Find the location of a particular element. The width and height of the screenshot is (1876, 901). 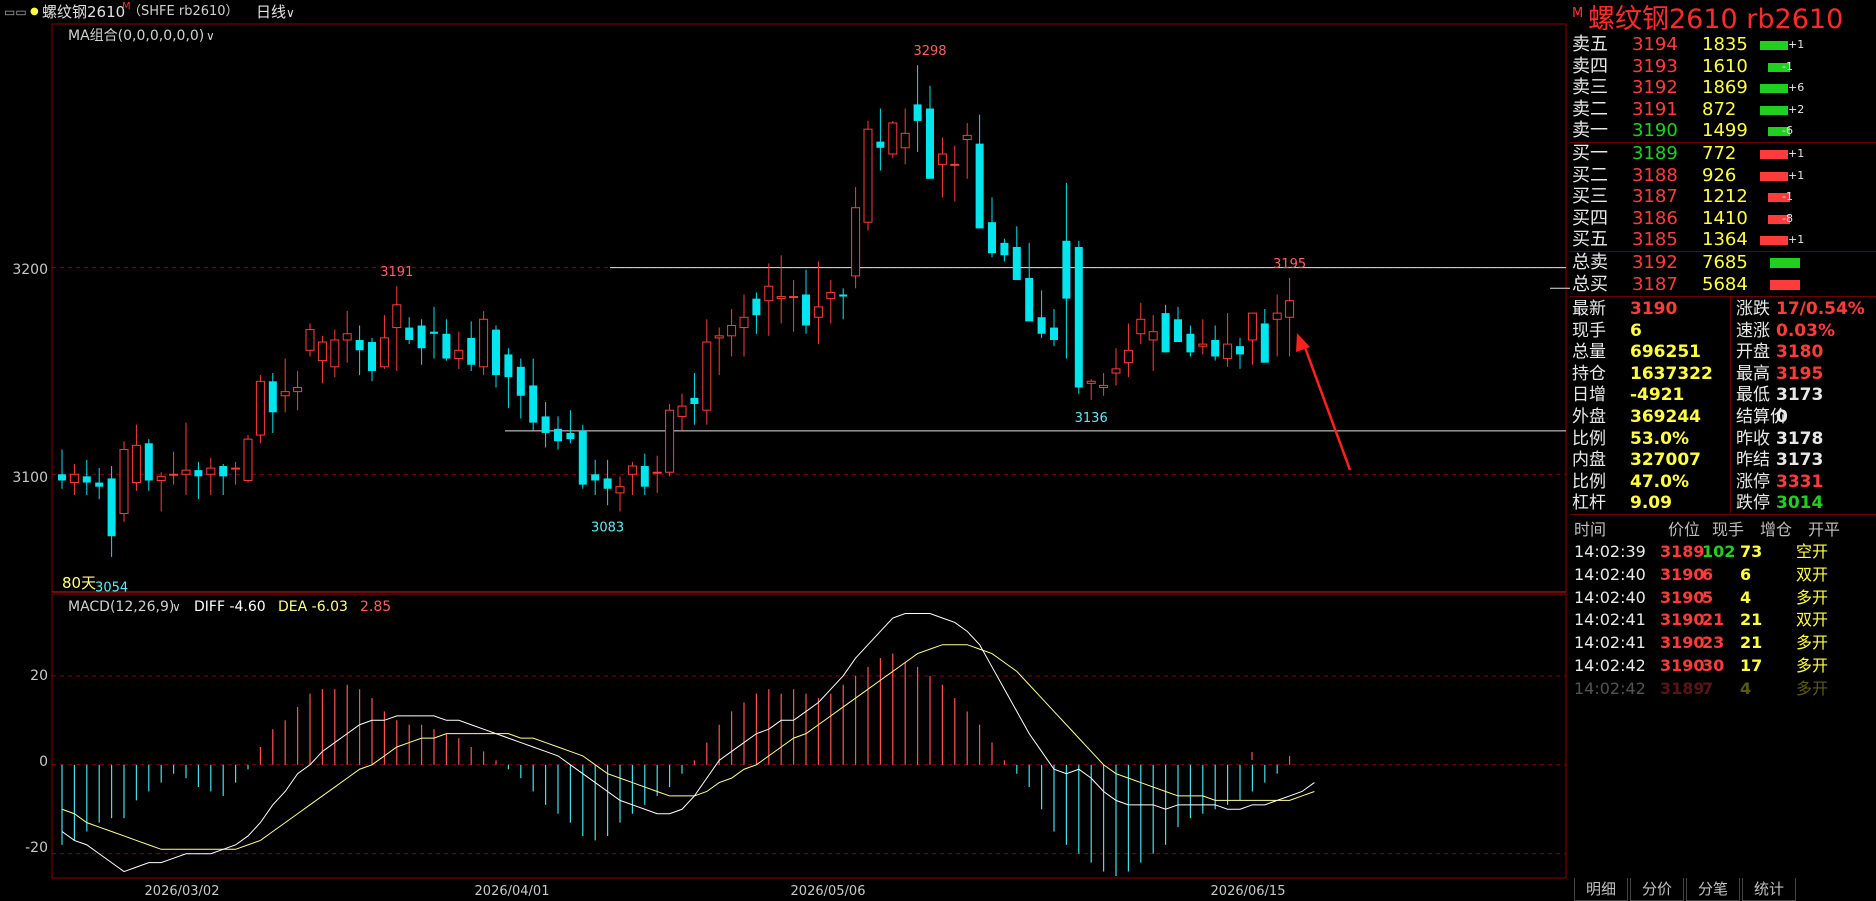

ma-label: MA组合(0,0,0,0,0,0) is located at coordinates (136, 36).